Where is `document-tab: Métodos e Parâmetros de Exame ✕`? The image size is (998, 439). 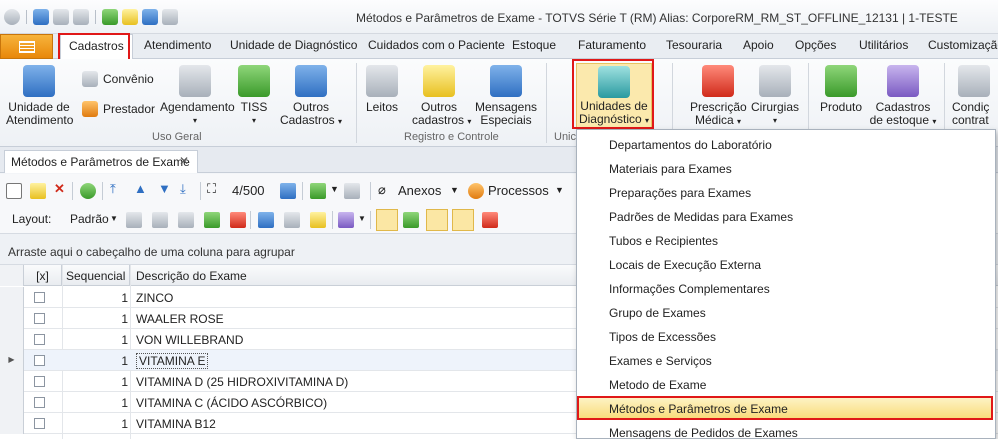 document-tab: Métodos e Parâmetros de Exame ✕ is located at coordinates (101, 161).